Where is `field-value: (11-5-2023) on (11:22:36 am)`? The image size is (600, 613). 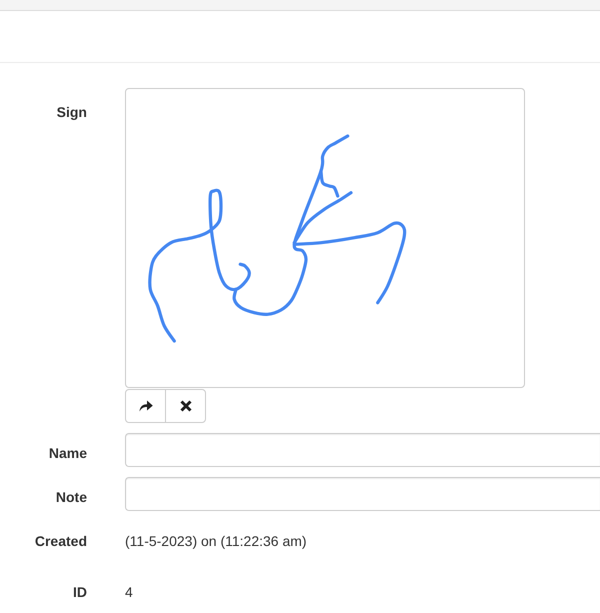 field-value: (11-5-2023) on (11:22:36 am) is located at coordinates (216, 541).